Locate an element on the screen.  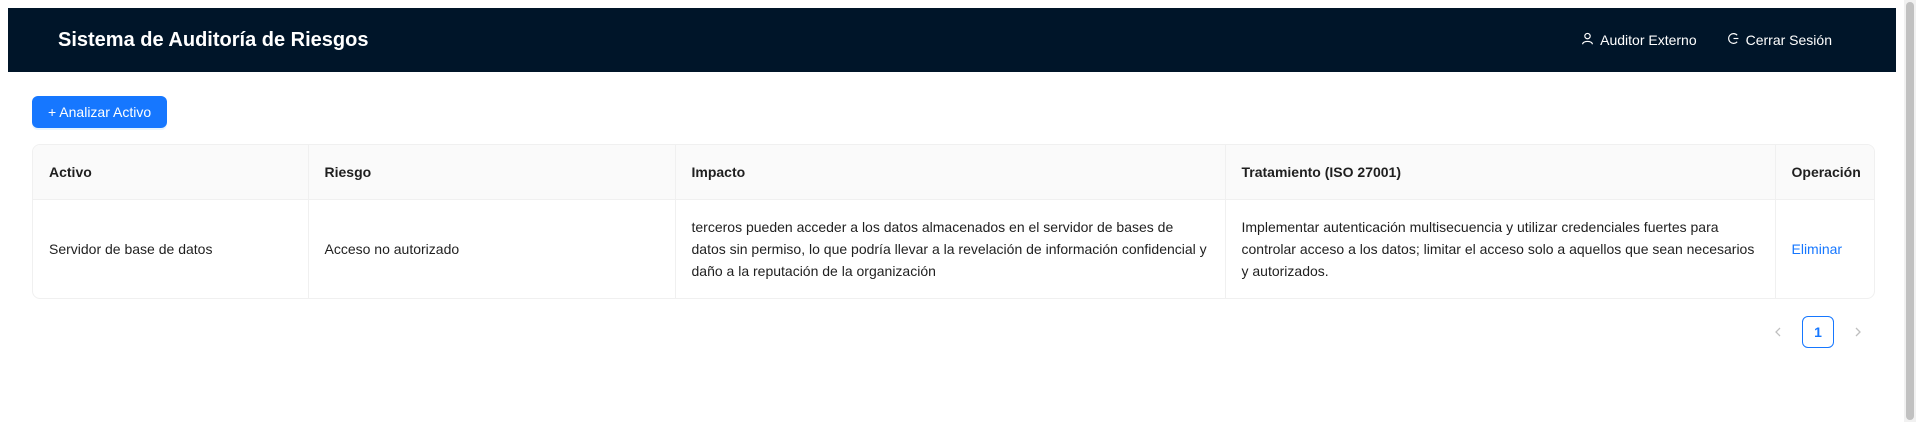
pagination: 1 is located at coordinates (1818, 332).